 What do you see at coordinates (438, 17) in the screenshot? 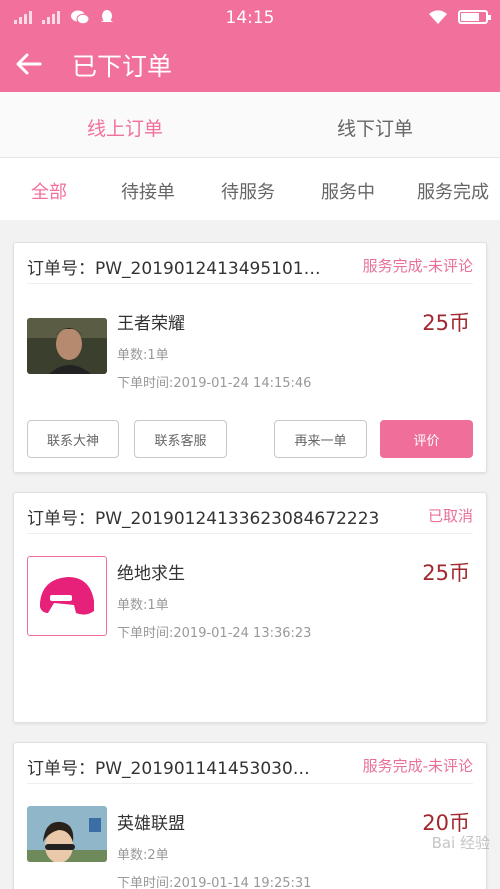
I see `wifi-icon` at bounding box center [438, 17].